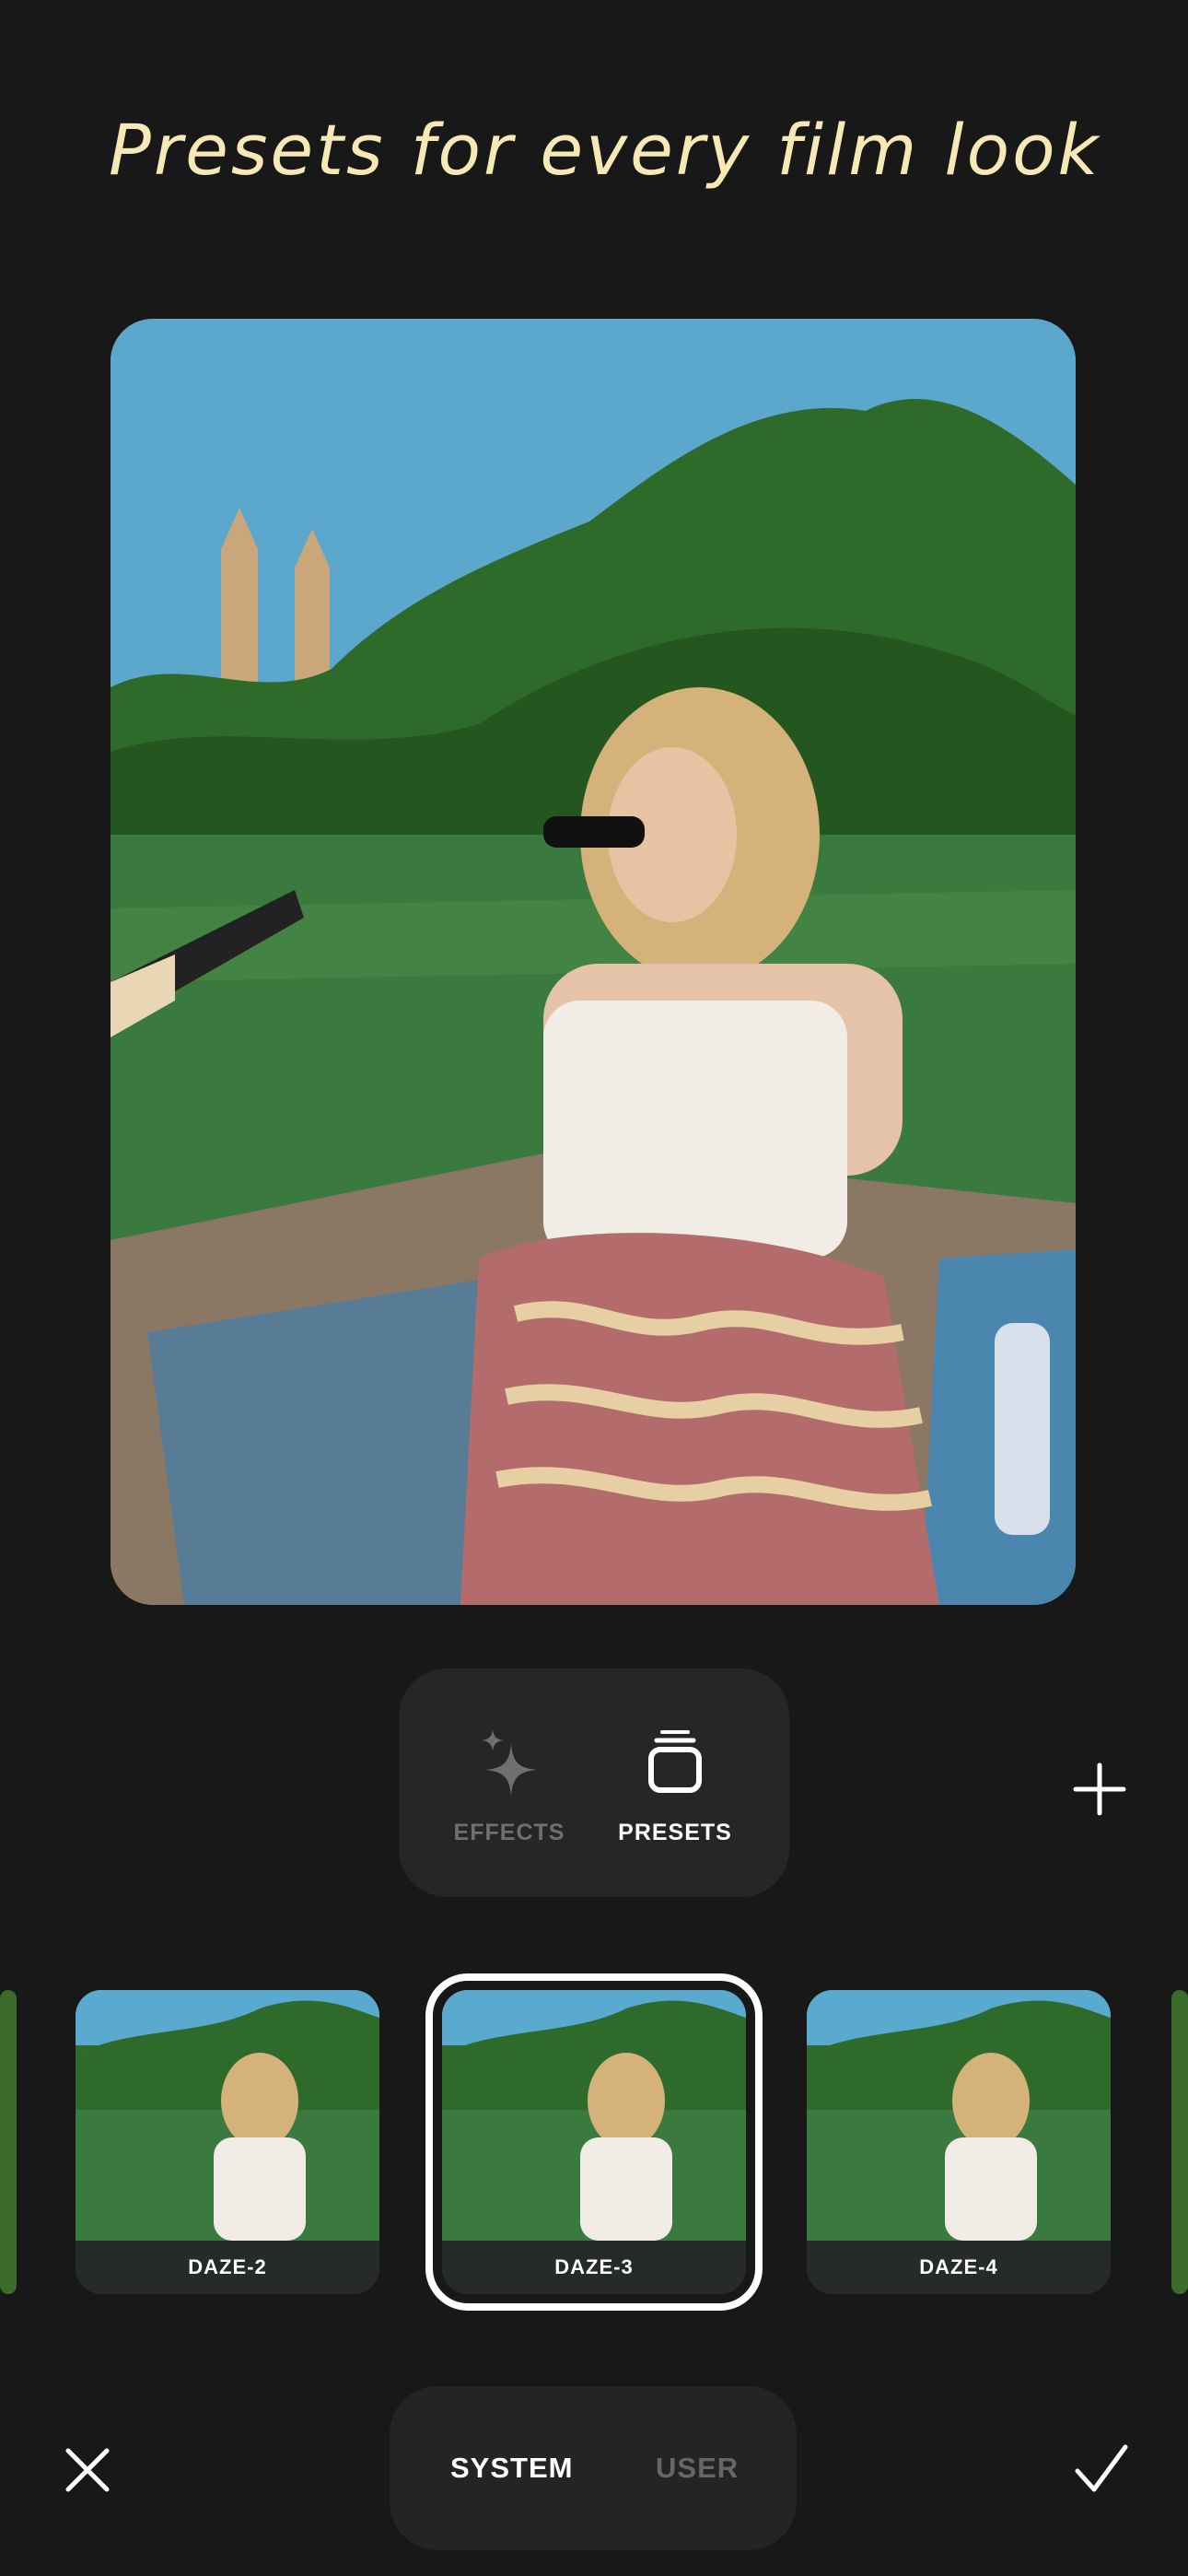  Describe the element at coordinates (509, 1832) in the screenshot. I see `effects-label: EFFECTS` at that location.